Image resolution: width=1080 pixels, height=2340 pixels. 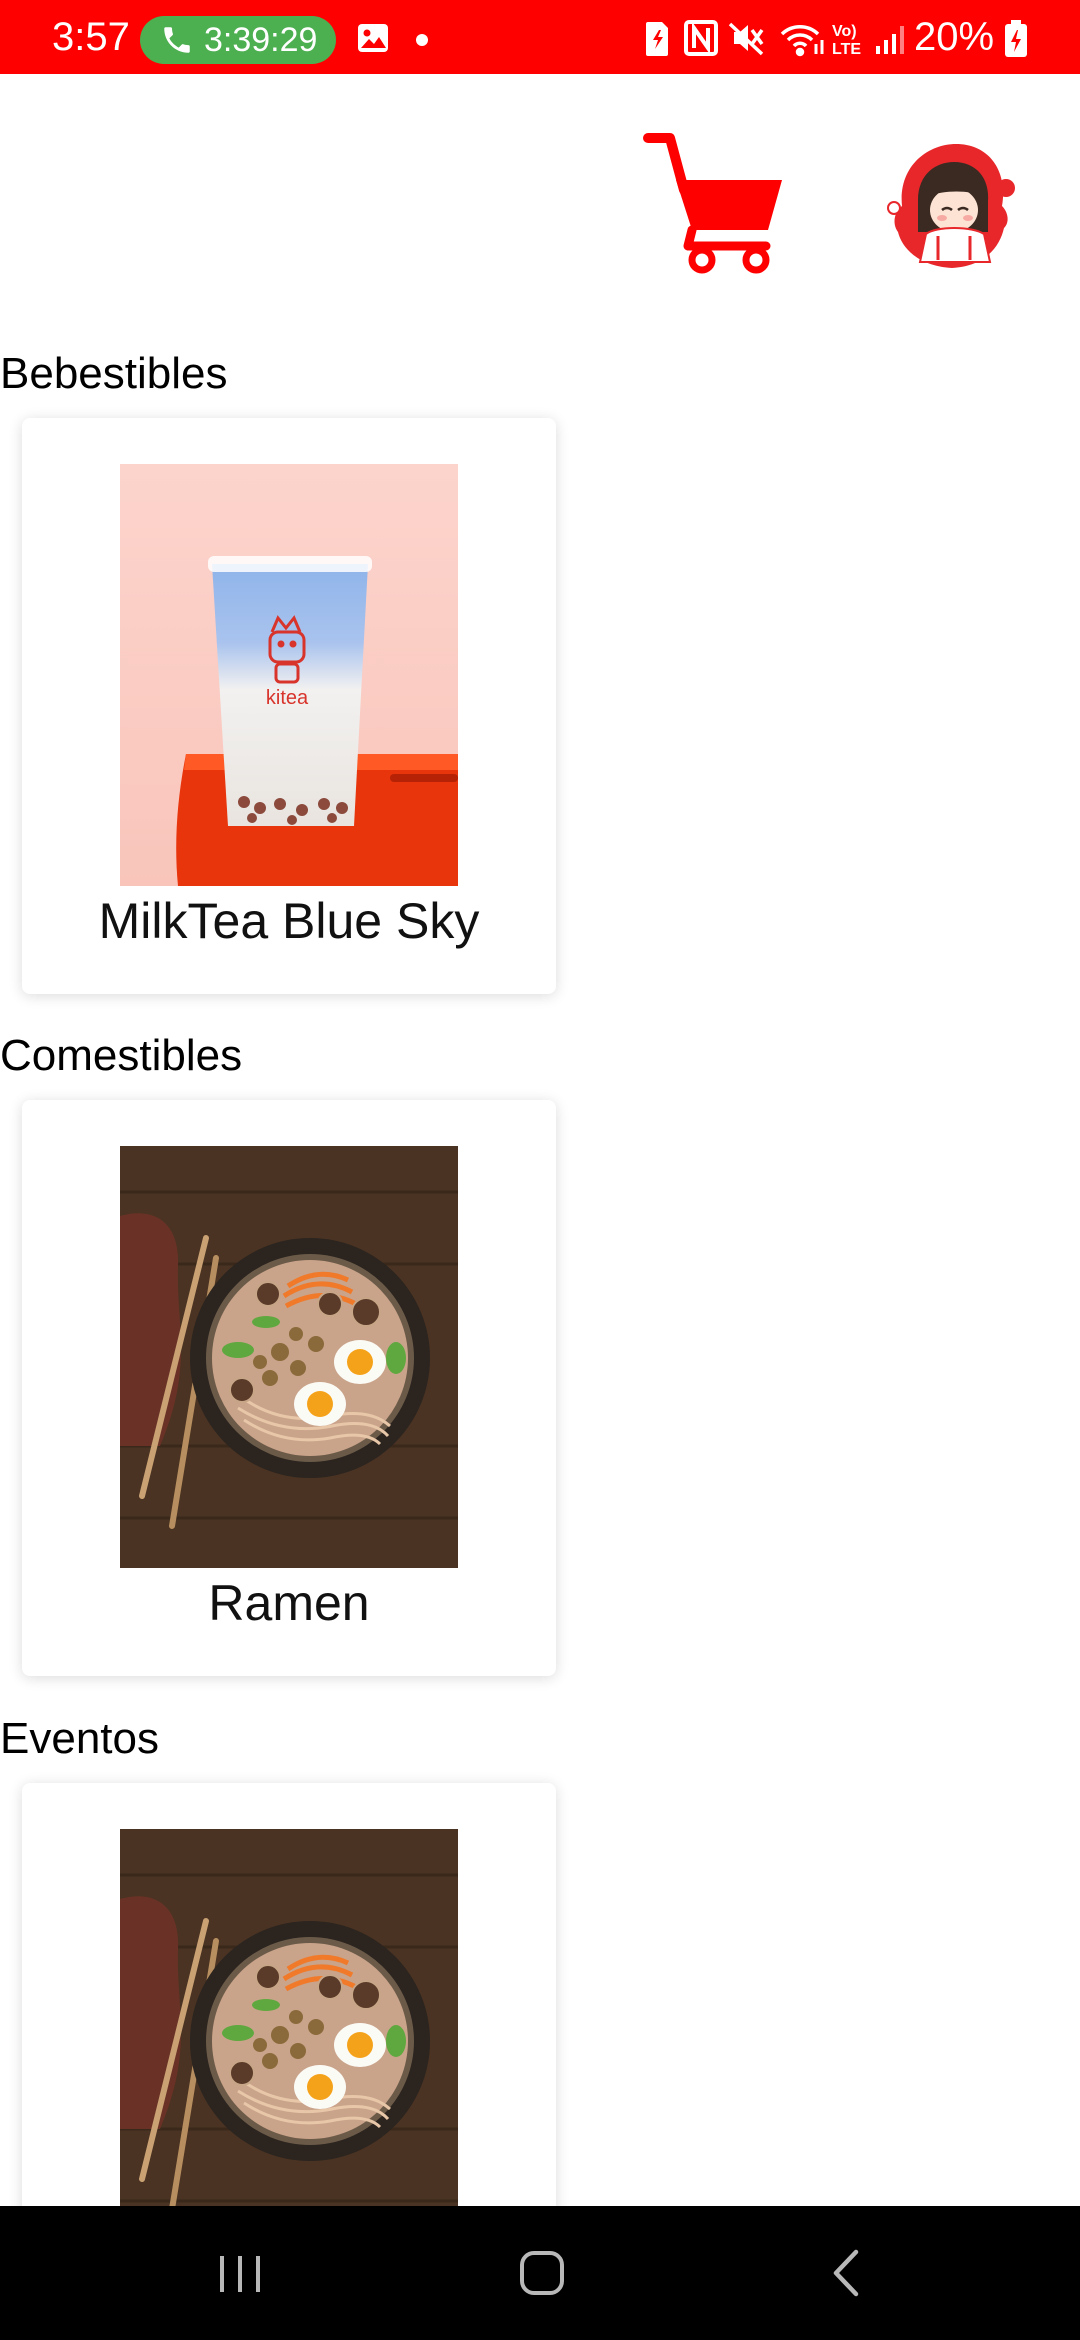 I want to click on phone-icon, so click(x=177, y=40).